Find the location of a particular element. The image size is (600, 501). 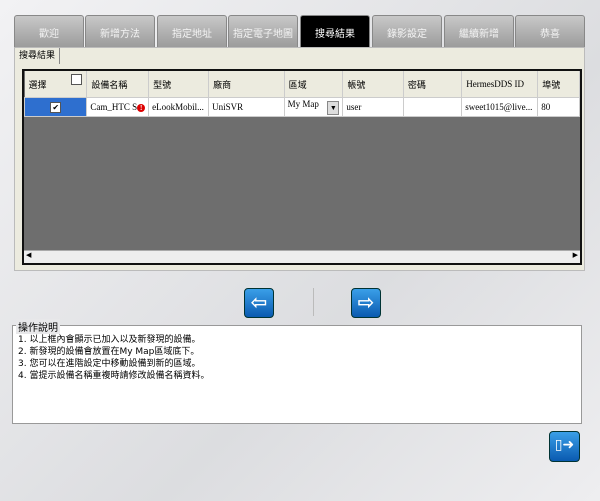

horizontal-scrollbar: ◀ ▶ is located at coordinates (302, 256).